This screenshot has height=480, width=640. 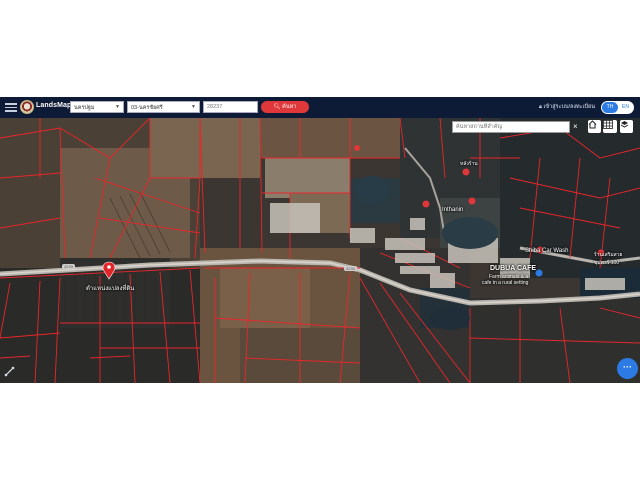 I want to click on home-button, so click(x=594, y=126).